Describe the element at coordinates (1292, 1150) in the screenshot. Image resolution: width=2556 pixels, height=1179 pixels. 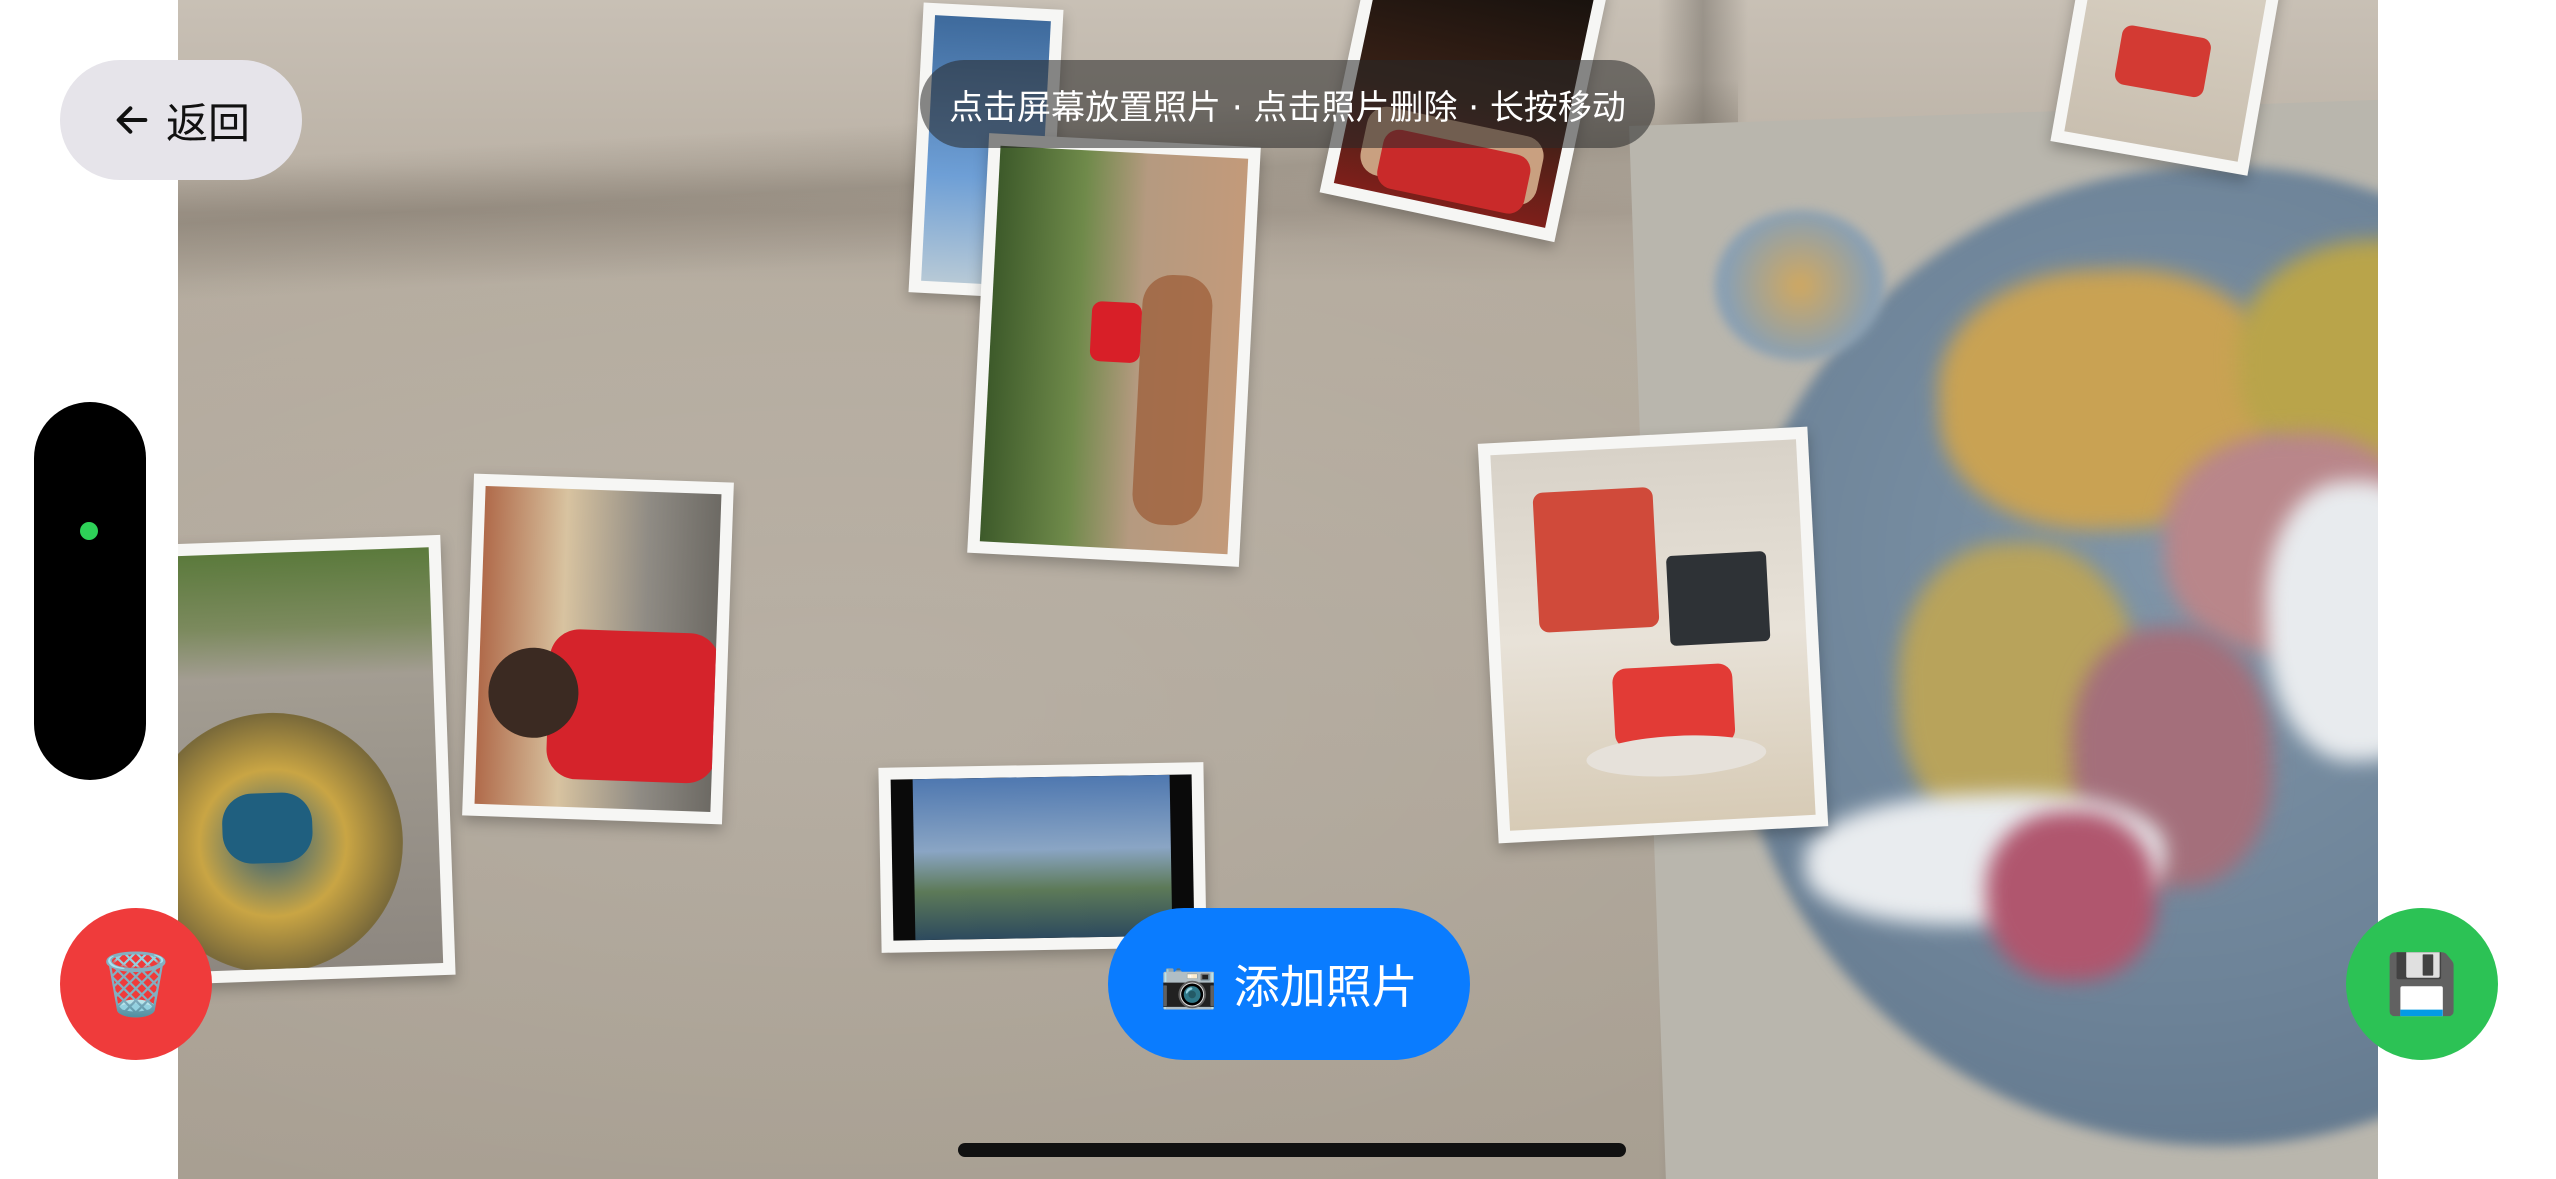
I see `home-indicator` at that location.